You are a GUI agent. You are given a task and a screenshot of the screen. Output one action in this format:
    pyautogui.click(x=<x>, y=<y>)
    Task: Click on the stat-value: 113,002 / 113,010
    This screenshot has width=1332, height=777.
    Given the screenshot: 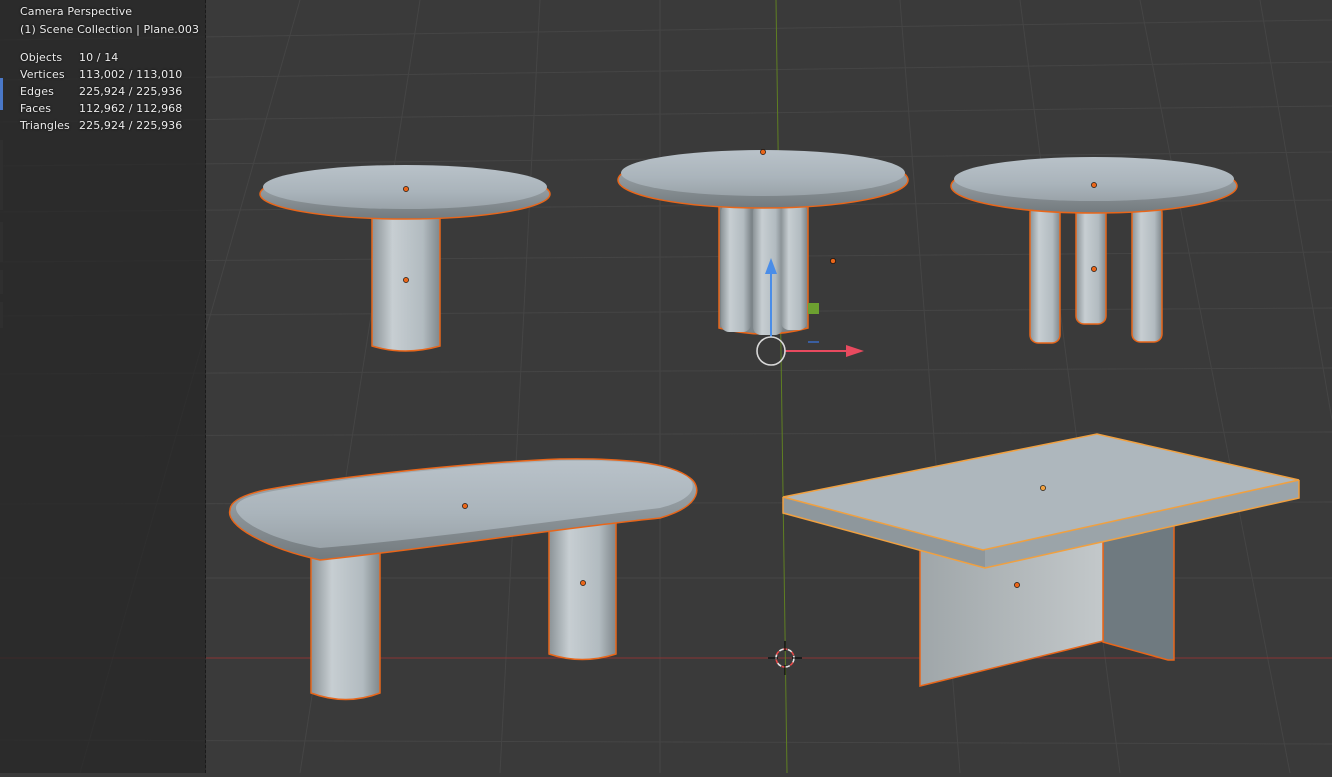 What is the action you would take?
    pyautogui.click(x=131, y=74)
    